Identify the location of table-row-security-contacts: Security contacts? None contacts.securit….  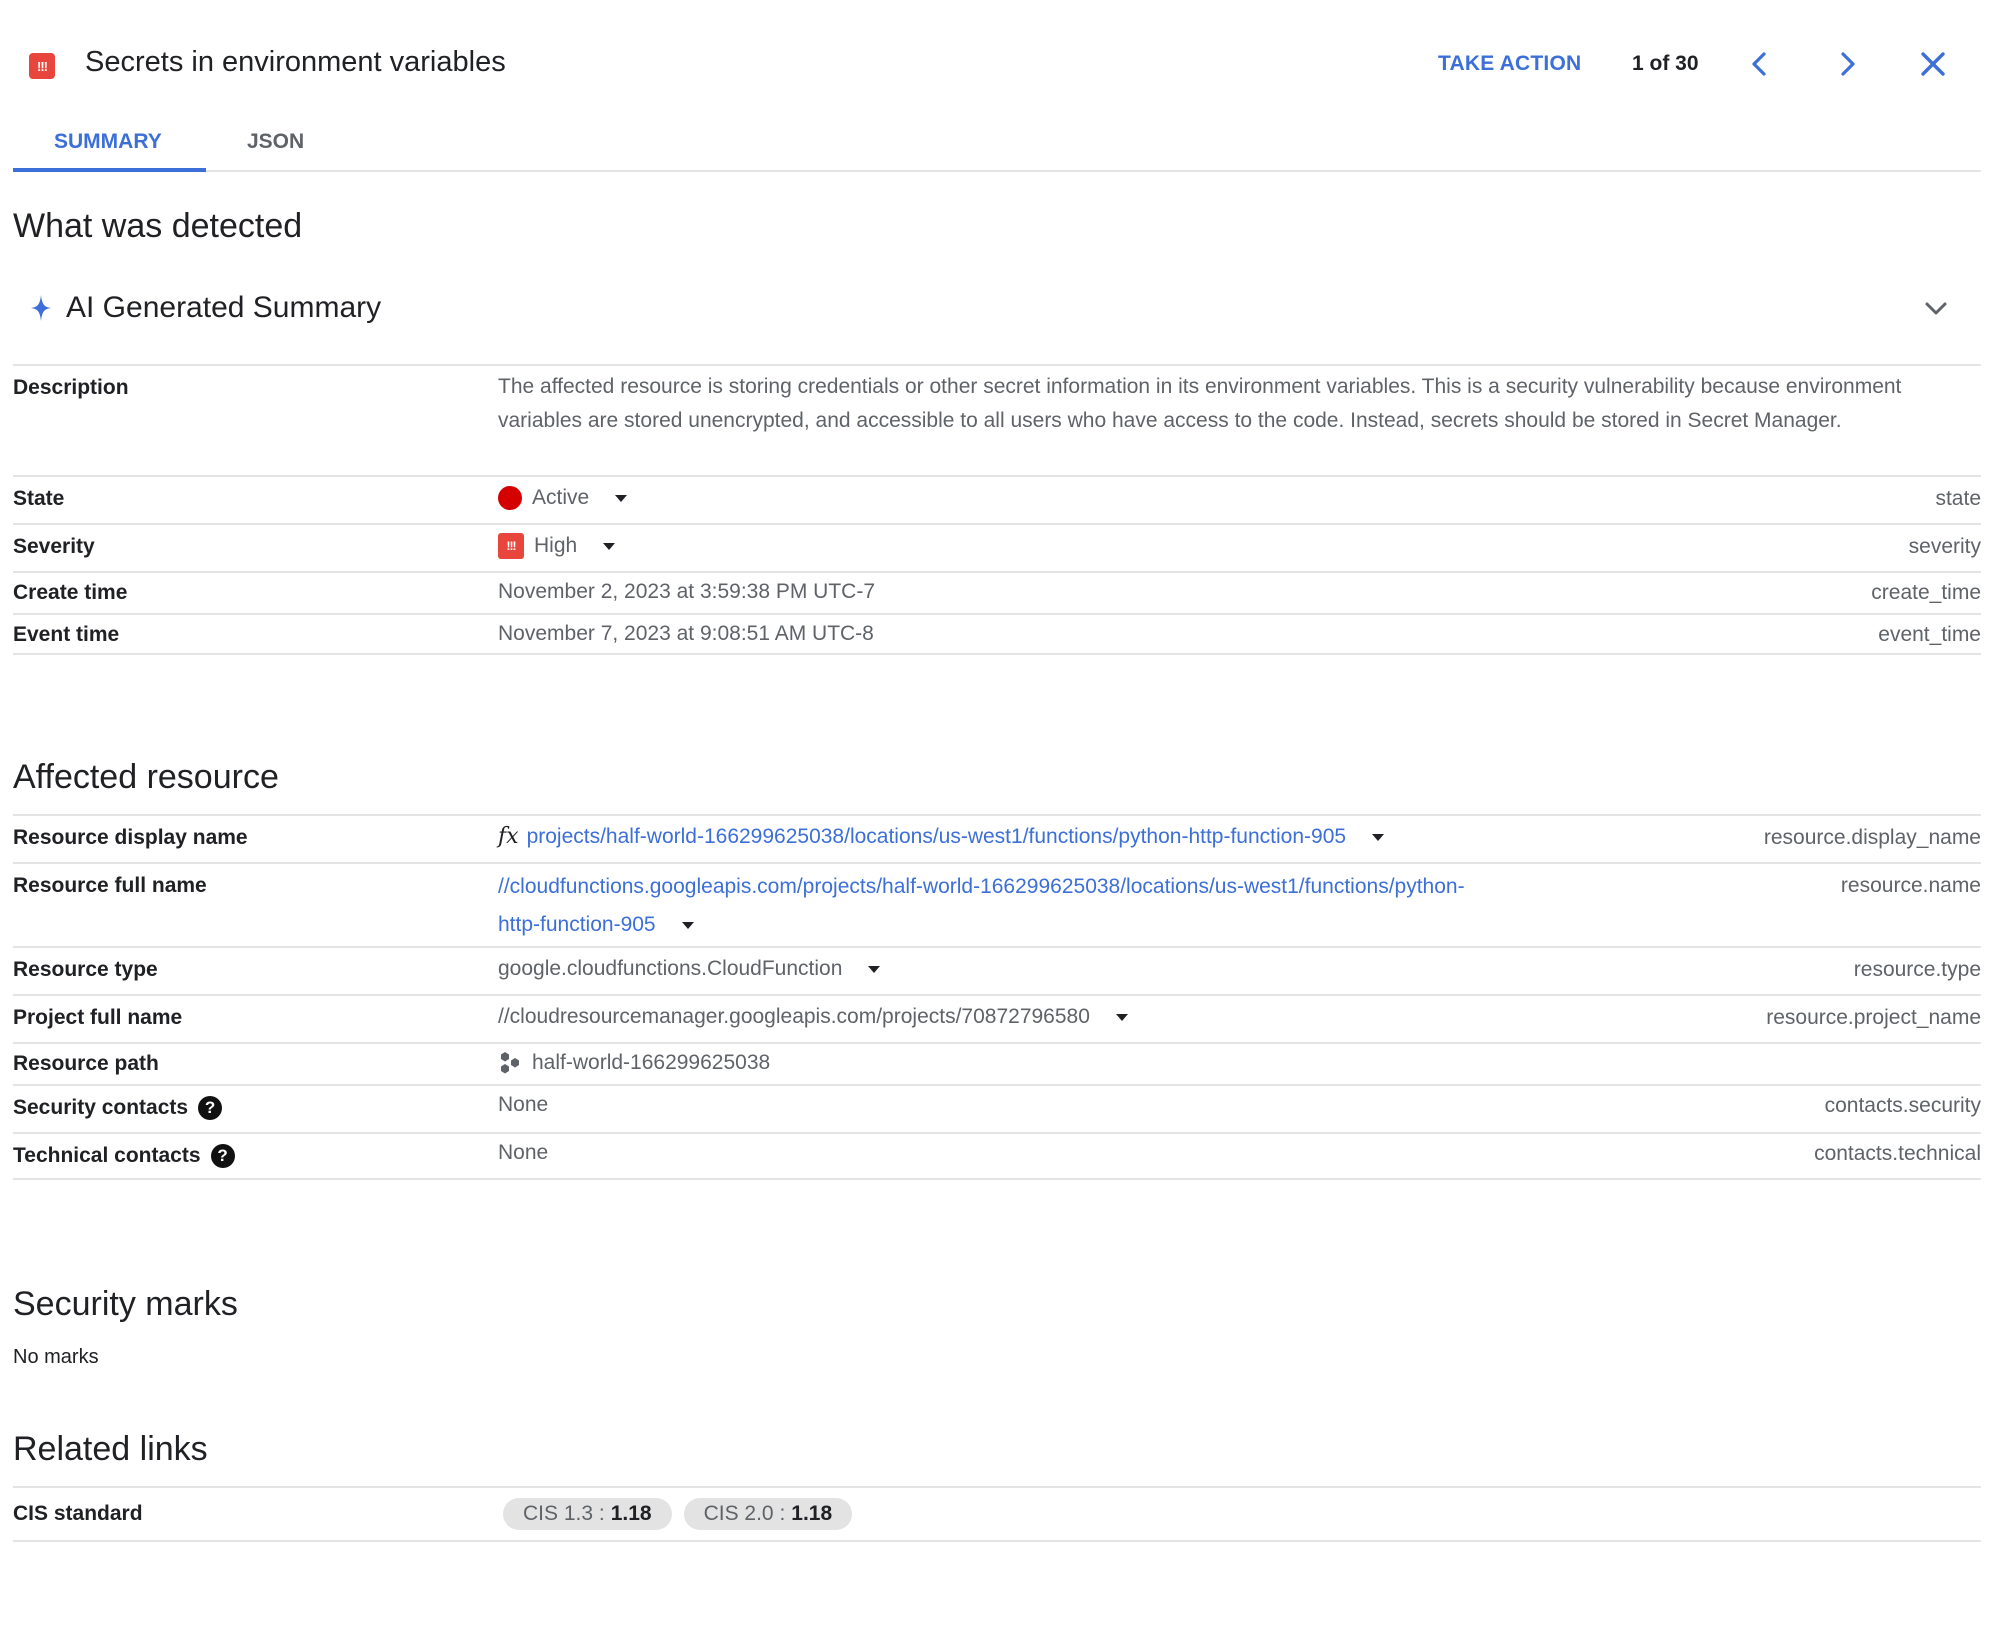
(997, 1108).